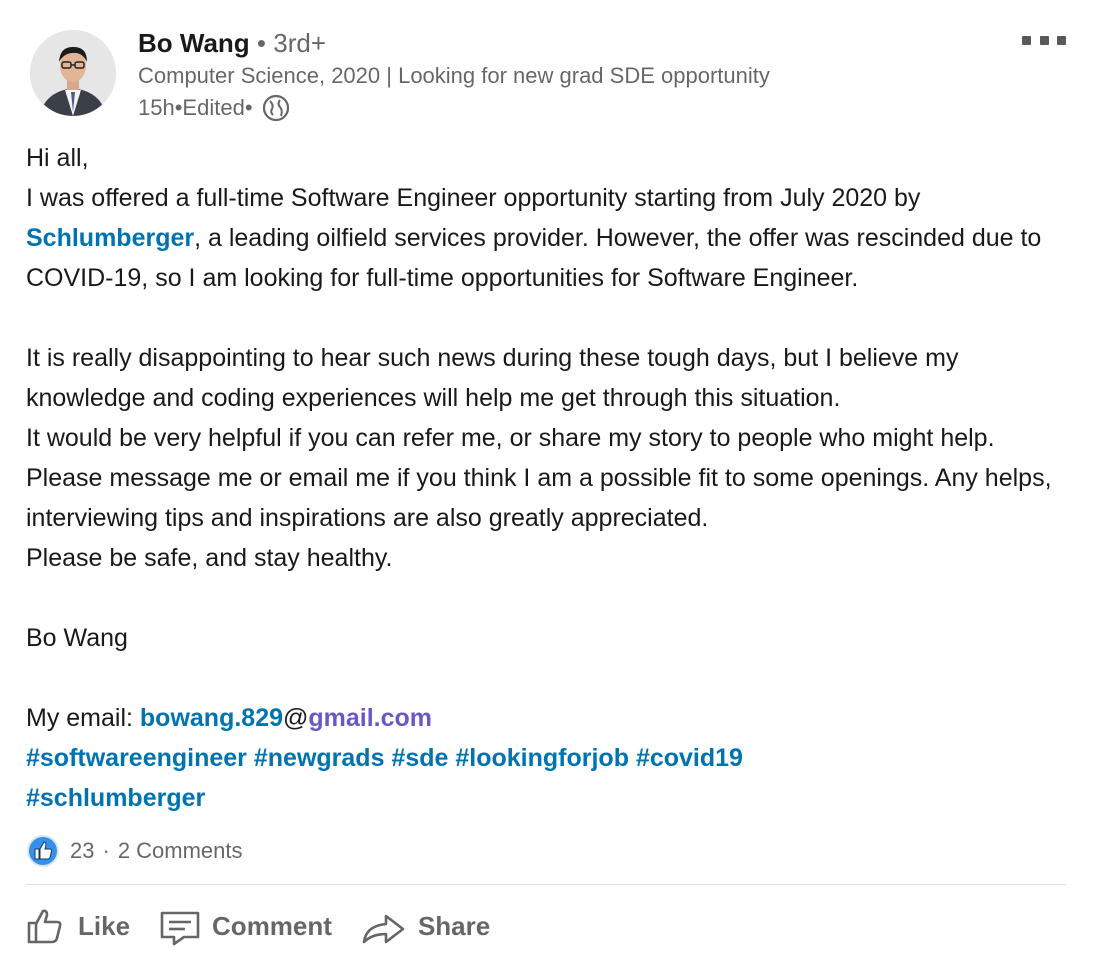  What do you see at coordinates (156, 107) in the screenshot?
I see `post-time: 15h` at bounding box center [156, 107].